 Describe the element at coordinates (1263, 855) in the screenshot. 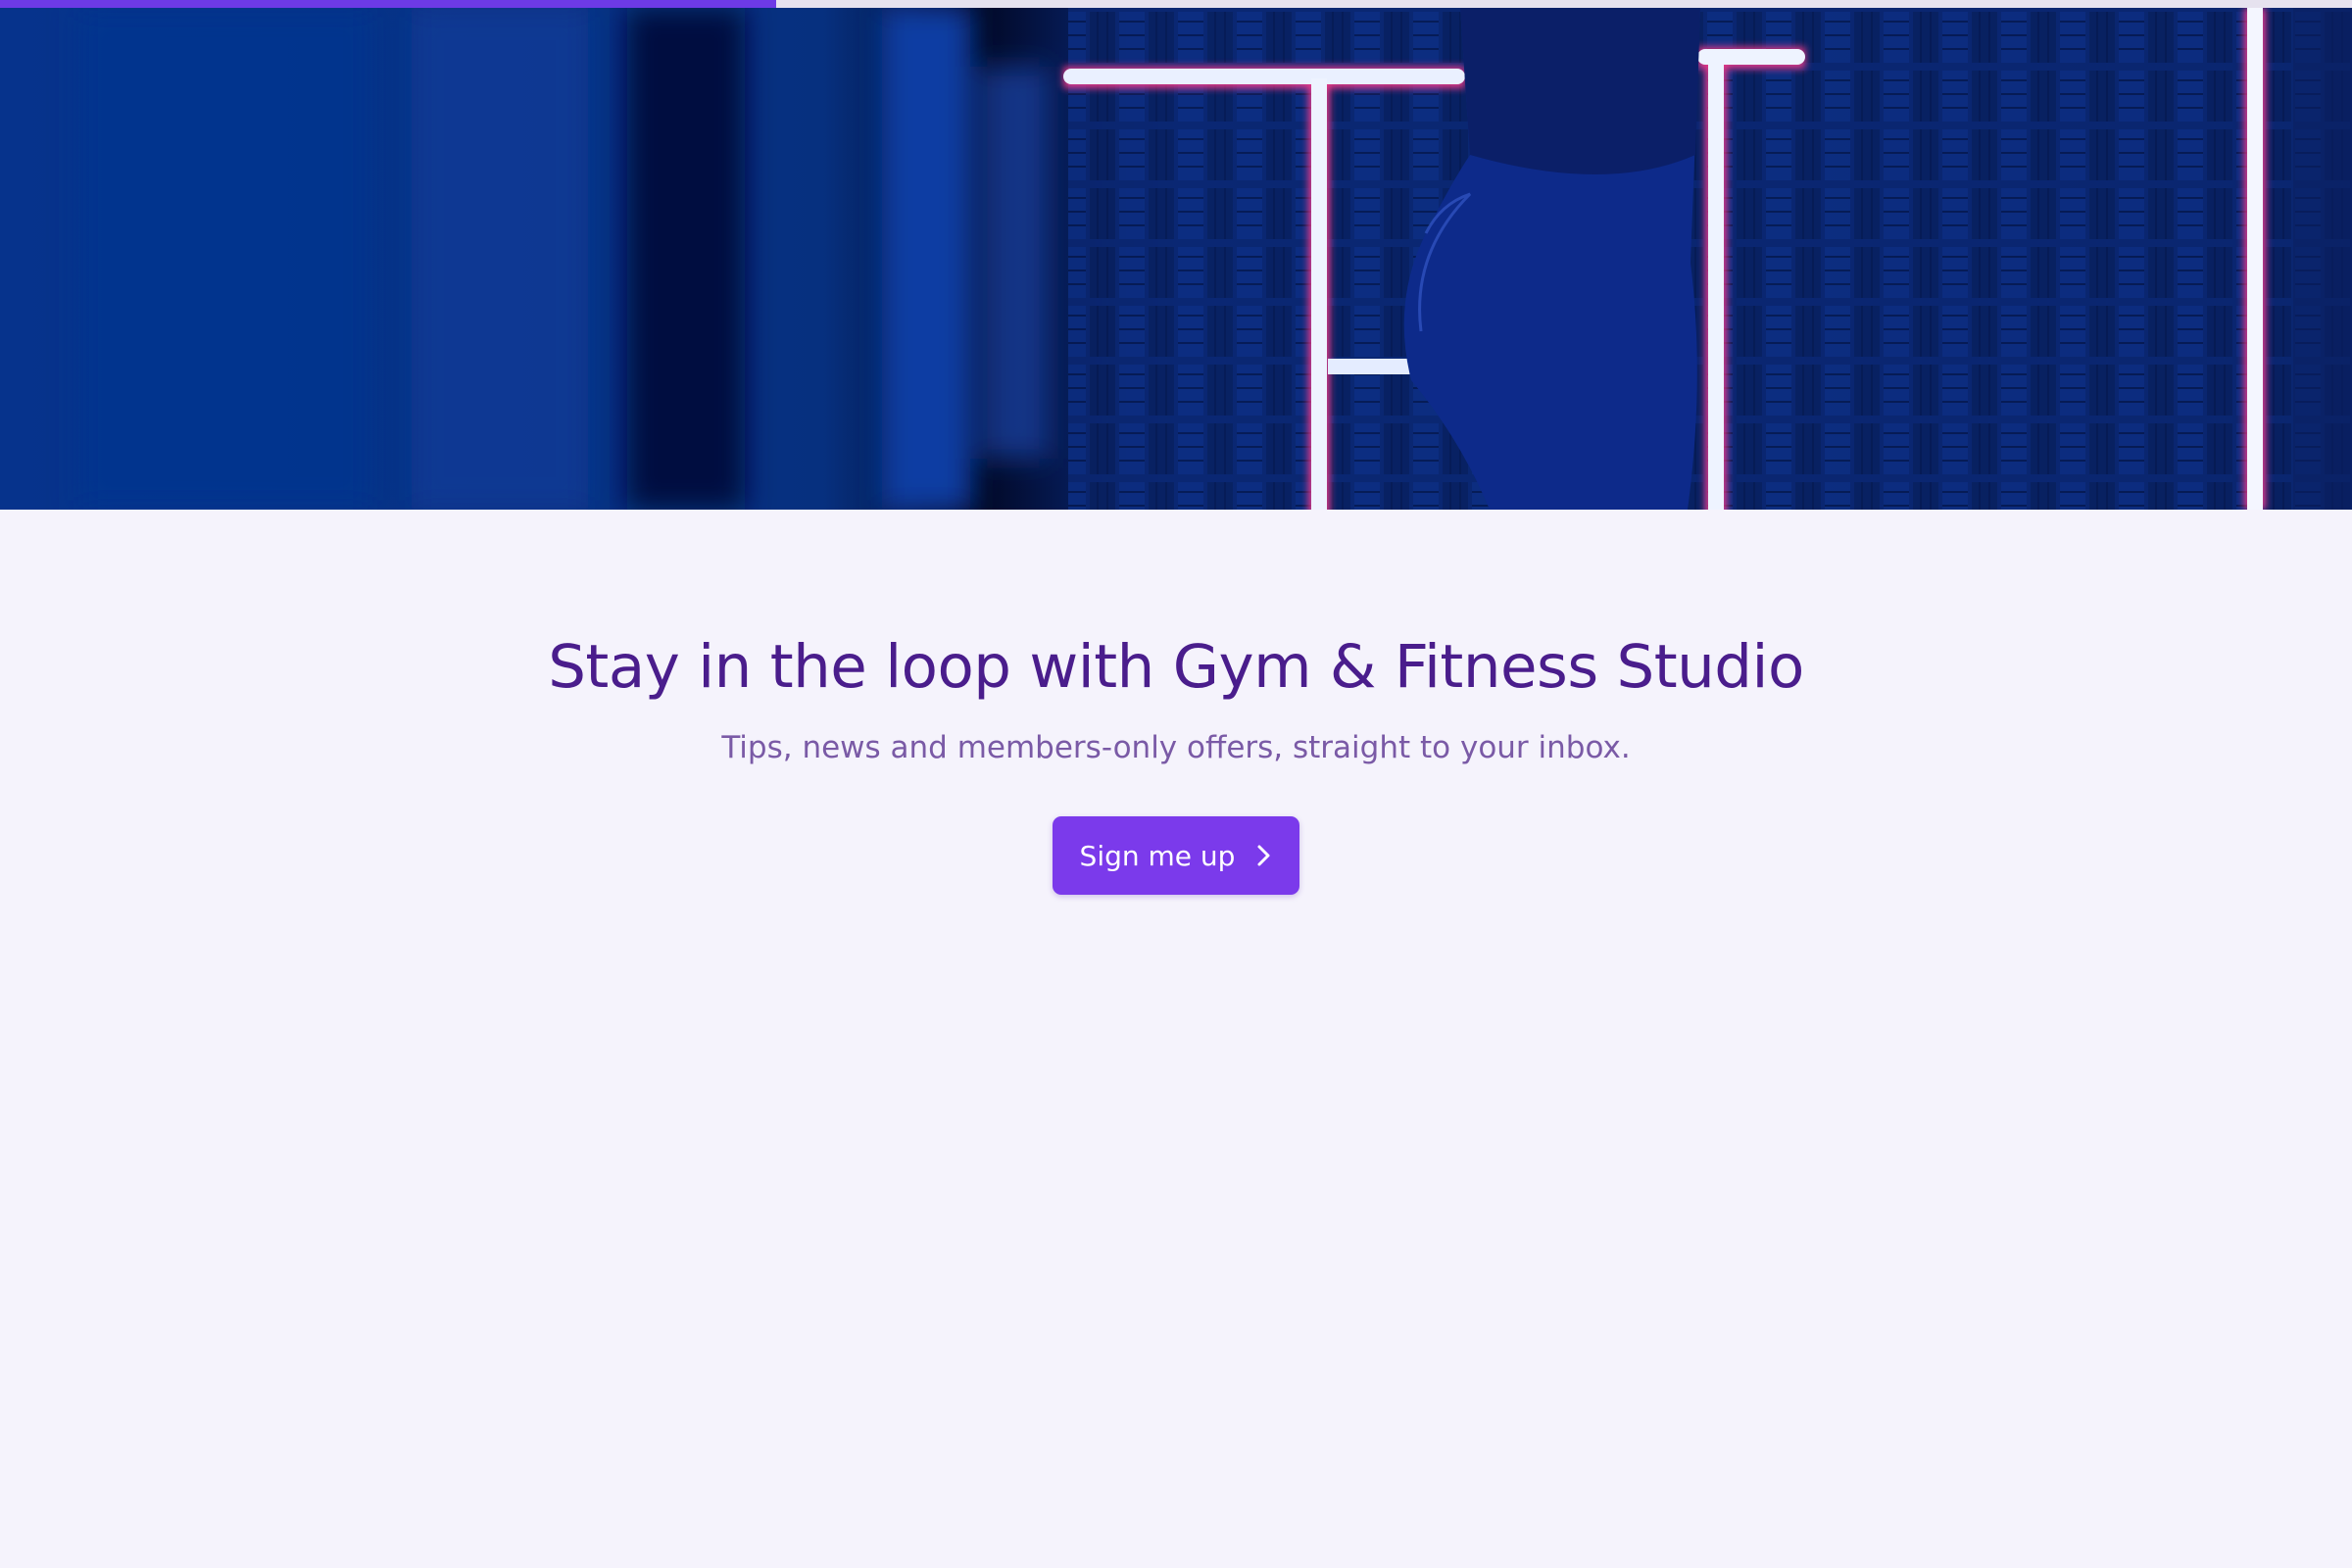

I see `chevron-right-icon` at that location.